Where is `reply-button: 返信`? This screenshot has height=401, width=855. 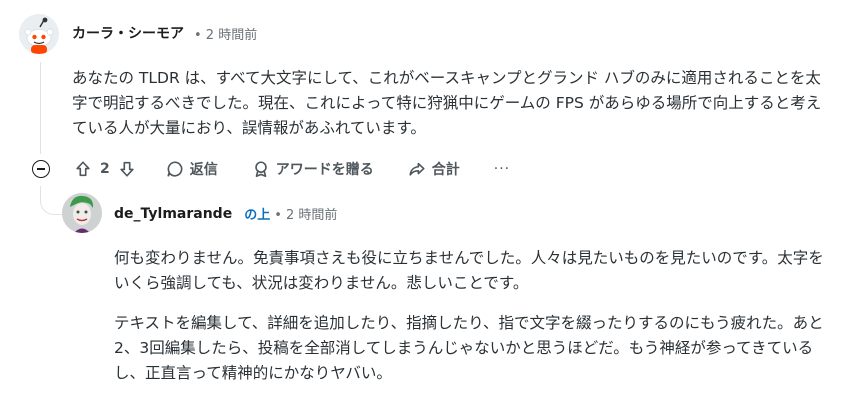 reply-button: 返信 is located at coordinates (192, 169).